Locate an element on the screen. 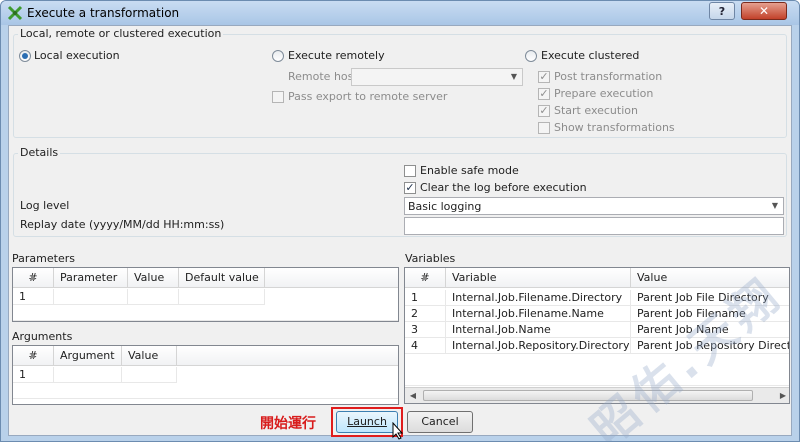 The height and width of the screenshot is (442, 800). column-header: Variable is located at coordinates (538, 278).